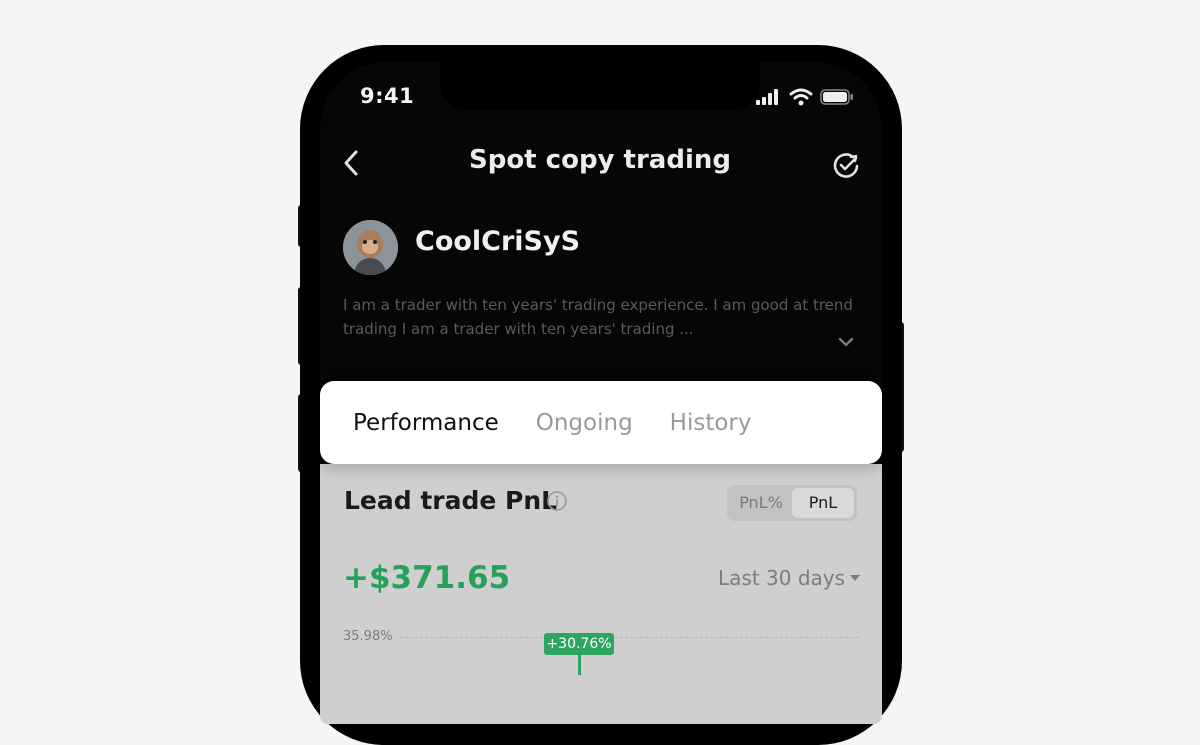  Describe the element at coordinates (836, 97) in the screenshot. I see `battery-icon` at that location.